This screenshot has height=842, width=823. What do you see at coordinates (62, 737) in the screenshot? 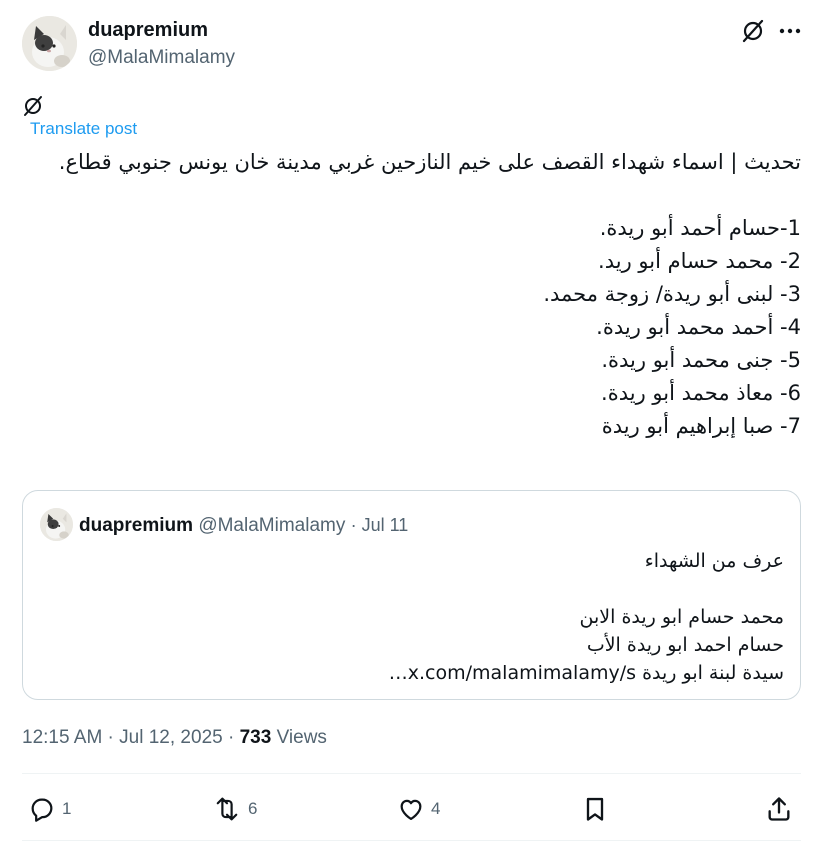
I see `post-time: 12:15 AM` at bounding box center [62, 737].